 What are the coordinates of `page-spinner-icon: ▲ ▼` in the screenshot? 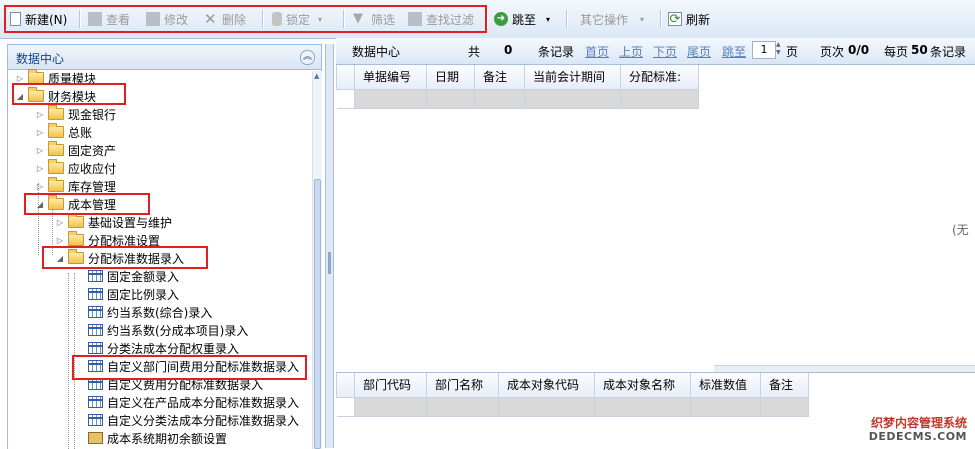 It's located at (779, 49).